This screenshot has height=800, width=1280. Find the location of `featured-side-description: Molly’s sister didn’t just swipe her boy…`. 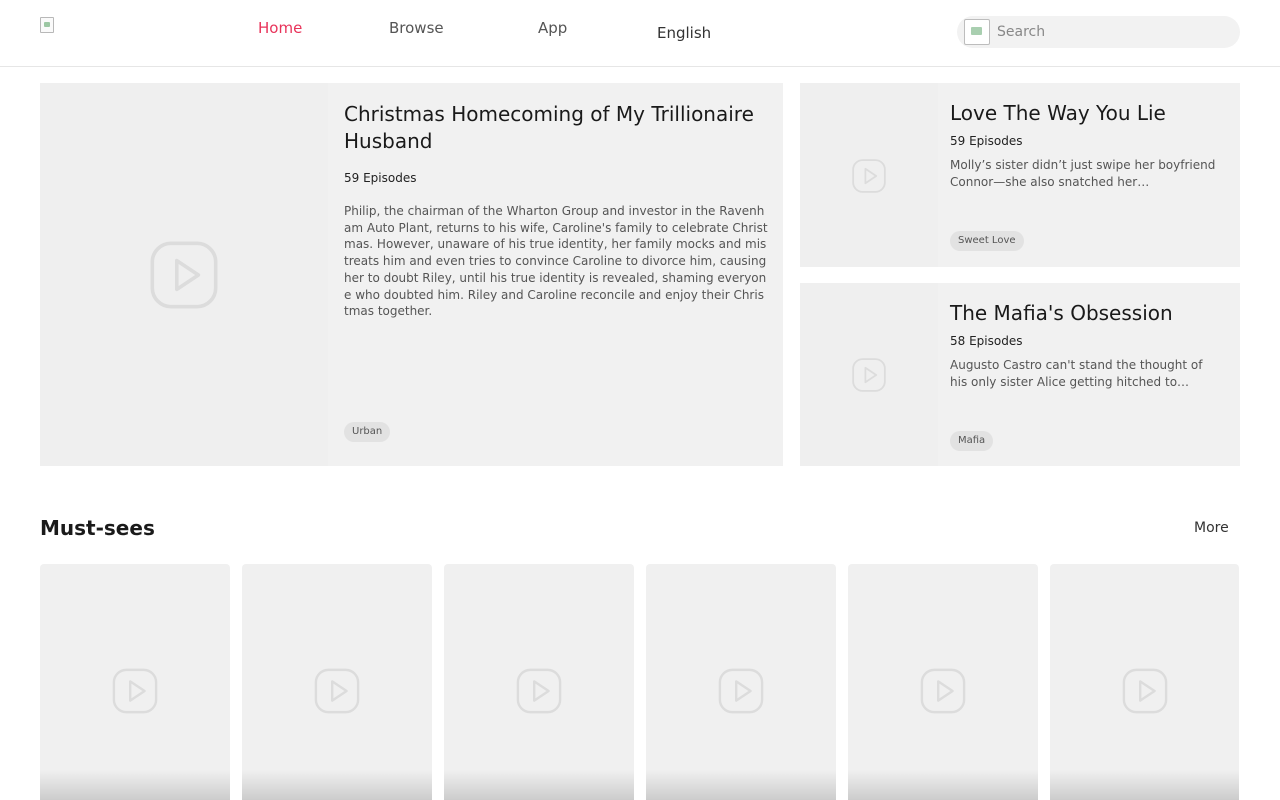

featured-side-description: Molly’s sister didn’t just swipe her boy… is located at coordinates (1083, 173).